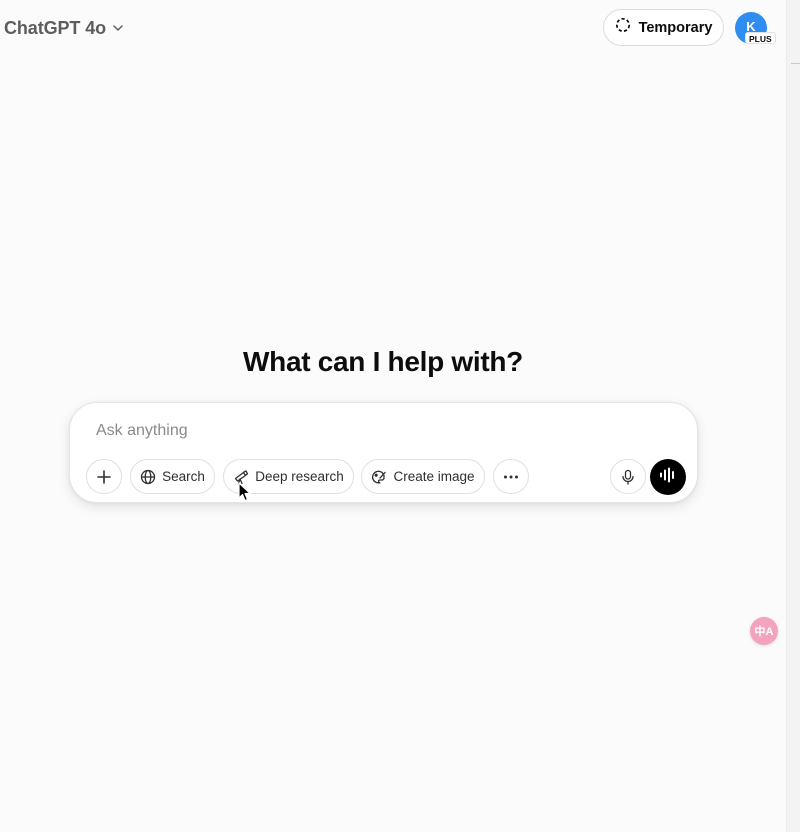 This screenshot has width=800, height=832. I want to click on dictate-button, so click(628, 476).